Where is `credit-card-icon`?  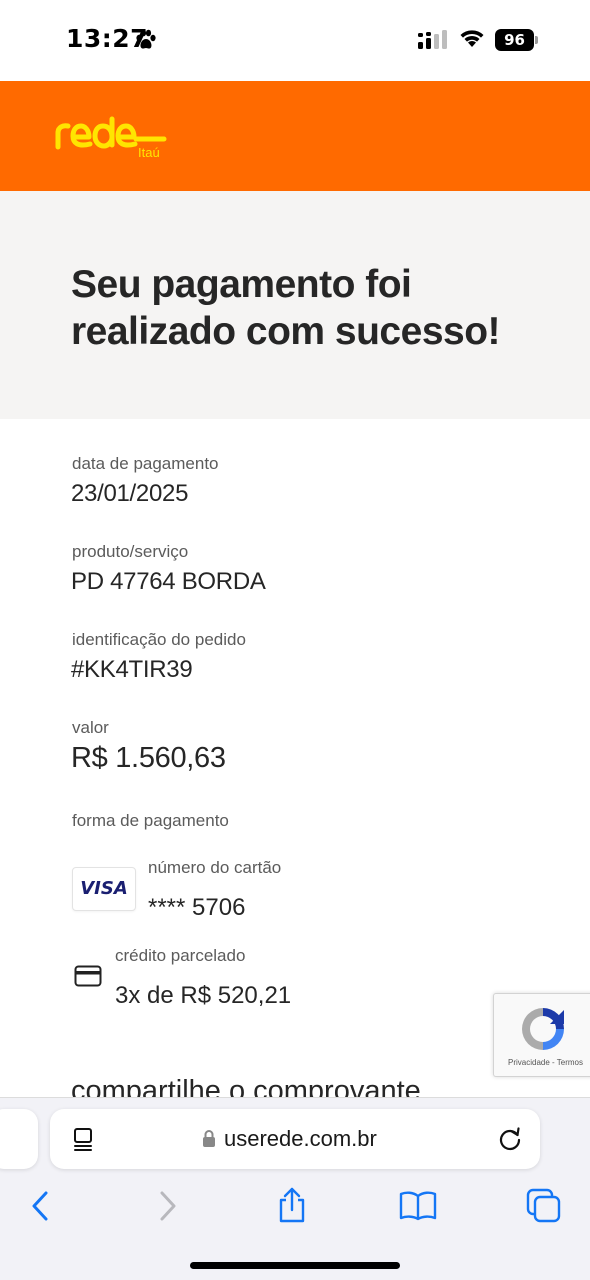
credit-card-icon is located at coordinates (88, 976).